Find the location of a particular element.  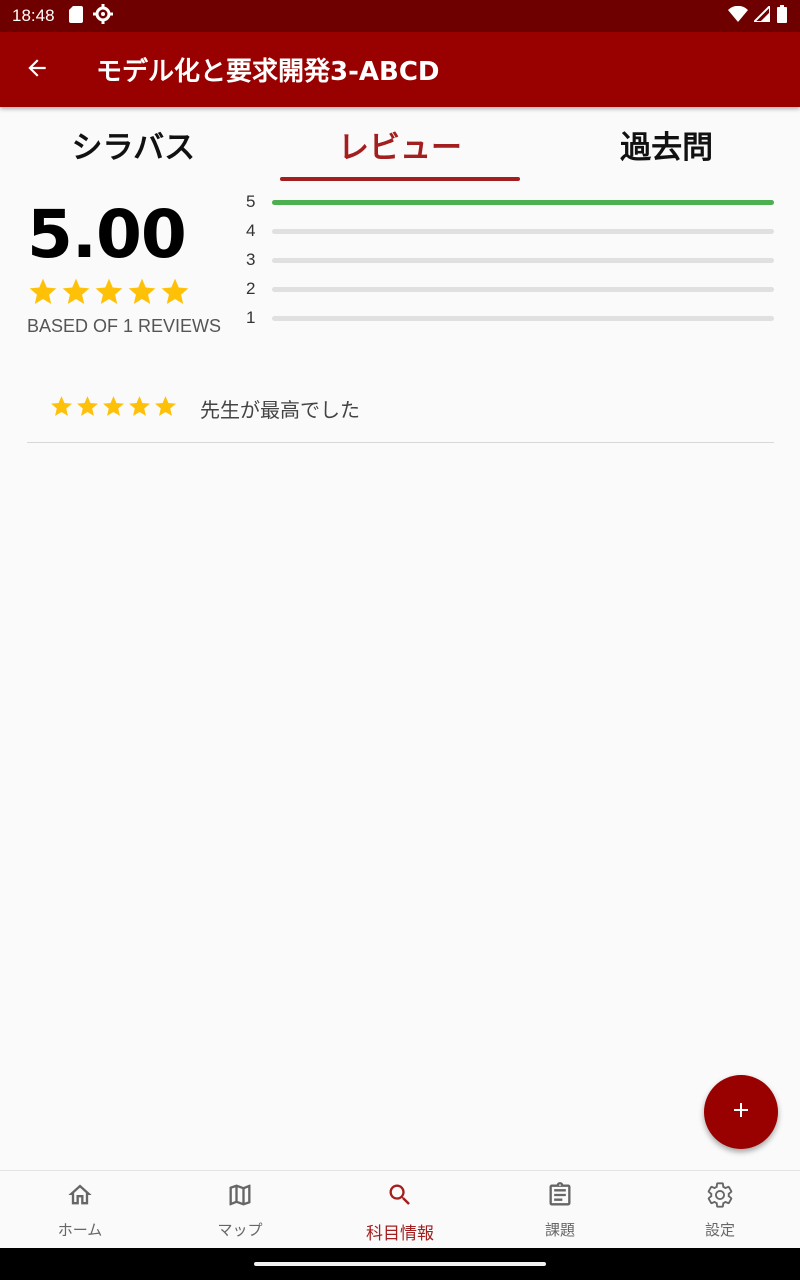

wifi-icon is located at coordinates (738, 15).